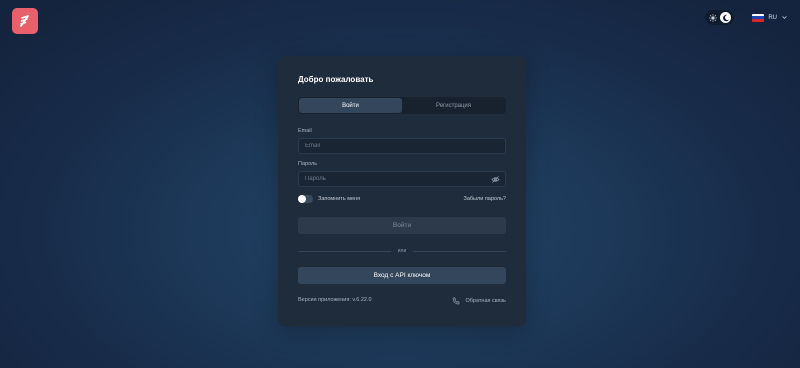 Image resolution: width=800 pixels, height=368 pixels. What do you see at coordinates (746, 17) in the screenshot?
I see `header-controls: RU` at bounding box center [746, 17].